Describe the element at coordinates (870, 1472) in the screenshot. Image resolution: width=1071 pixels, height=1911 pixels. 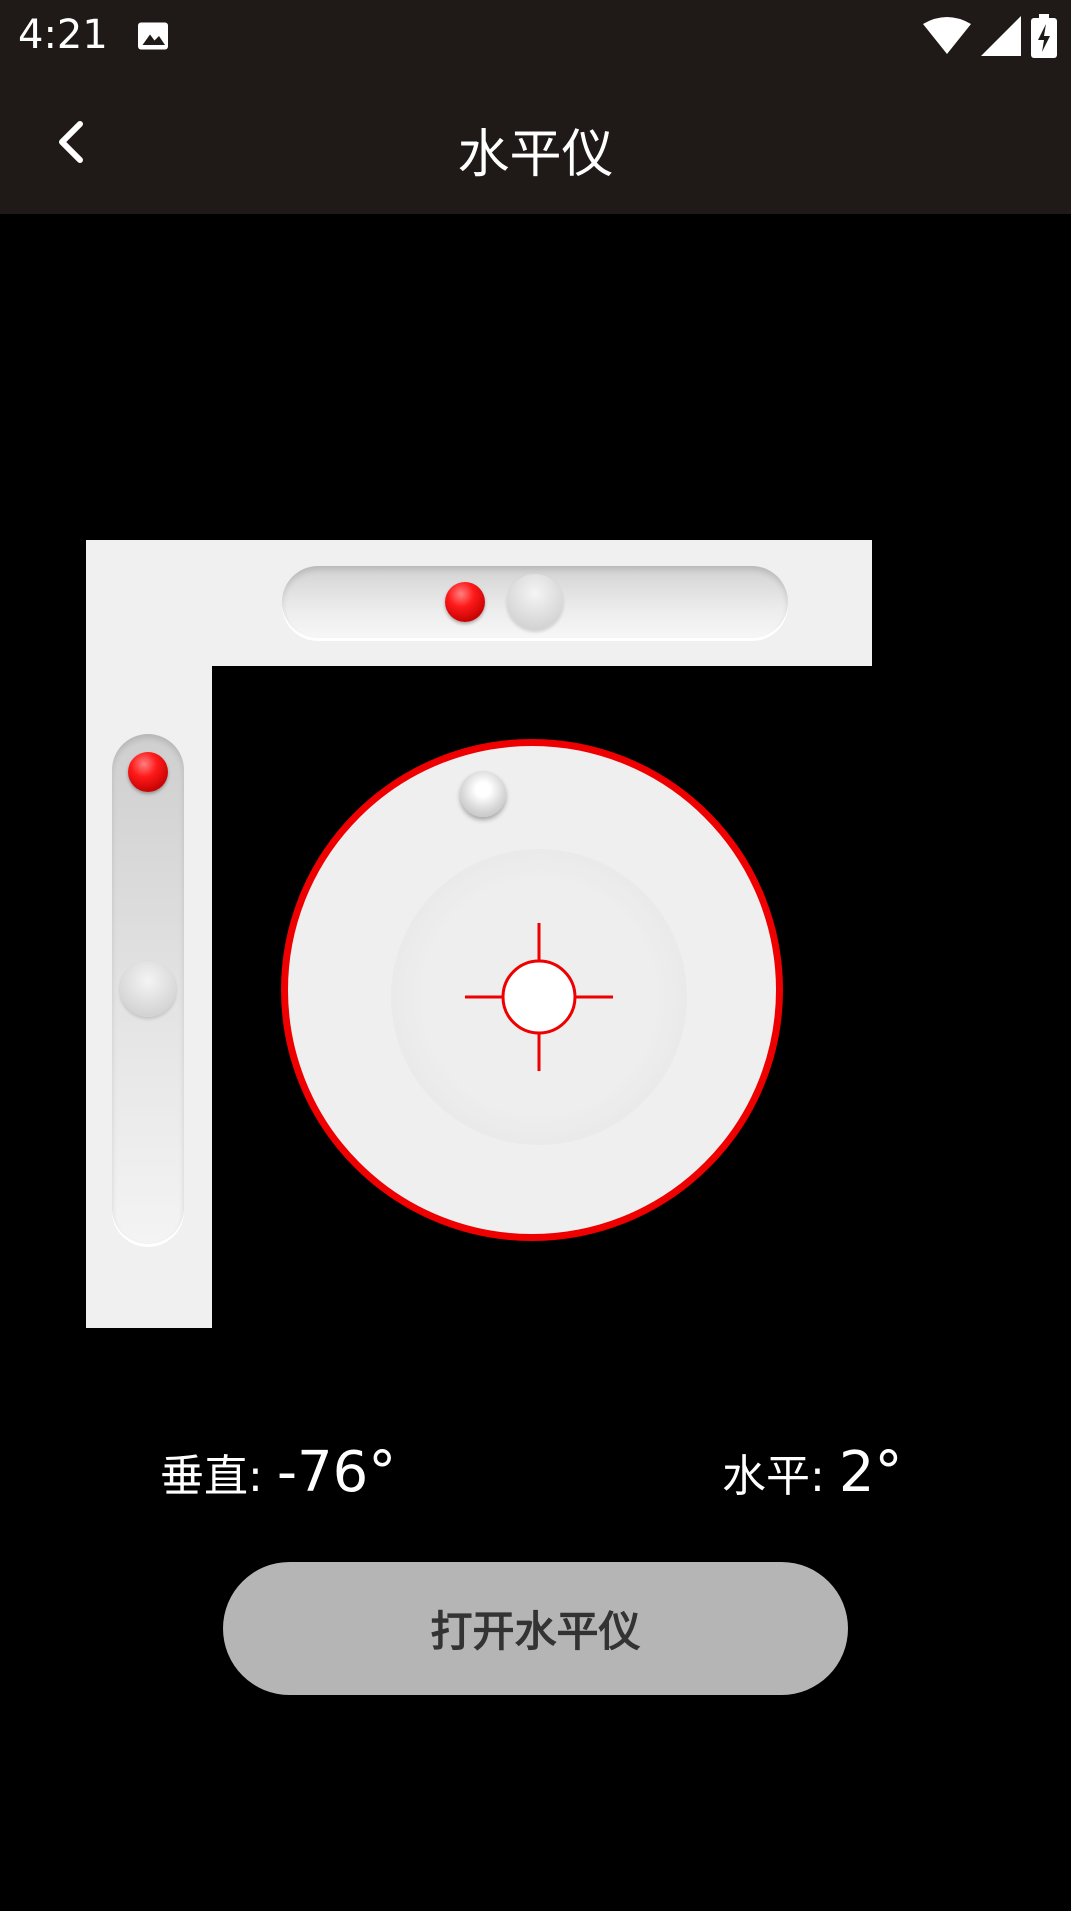
I see `horizontal-readout-value: 2°` at that location.